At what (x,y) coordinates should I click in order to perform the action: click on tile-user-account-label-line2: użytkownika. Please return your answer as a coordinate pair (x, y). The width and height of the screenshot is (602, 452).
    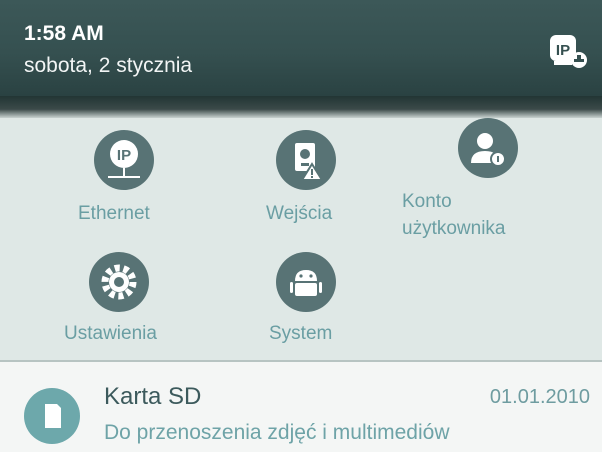
    Looking at the image, I should click on (454, 228).